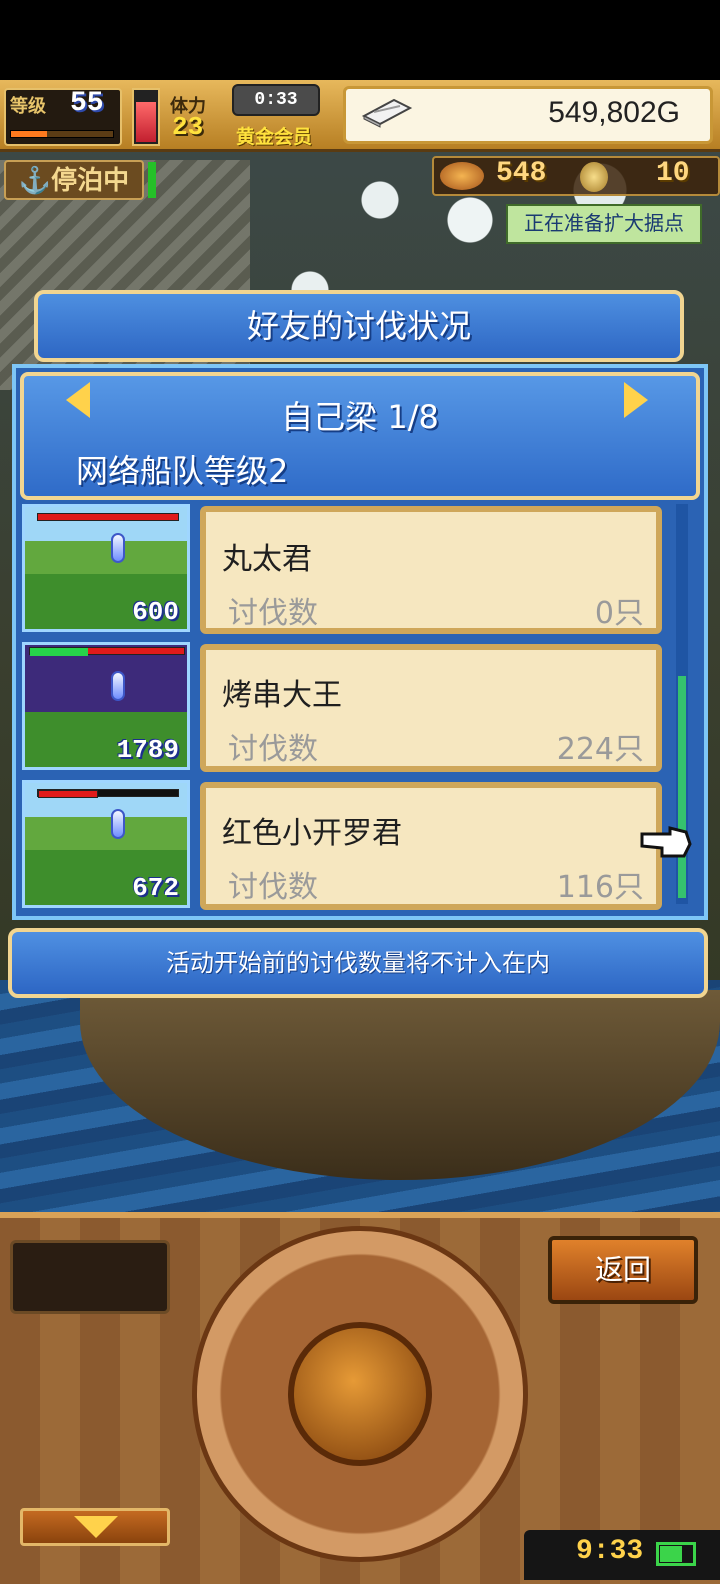 The height and width of the screenshot is (1584, 720). Describe the element at coordinates (312, 833) in the screenshot. I see `friend-monster-name: 红色小开罗君` at that location.